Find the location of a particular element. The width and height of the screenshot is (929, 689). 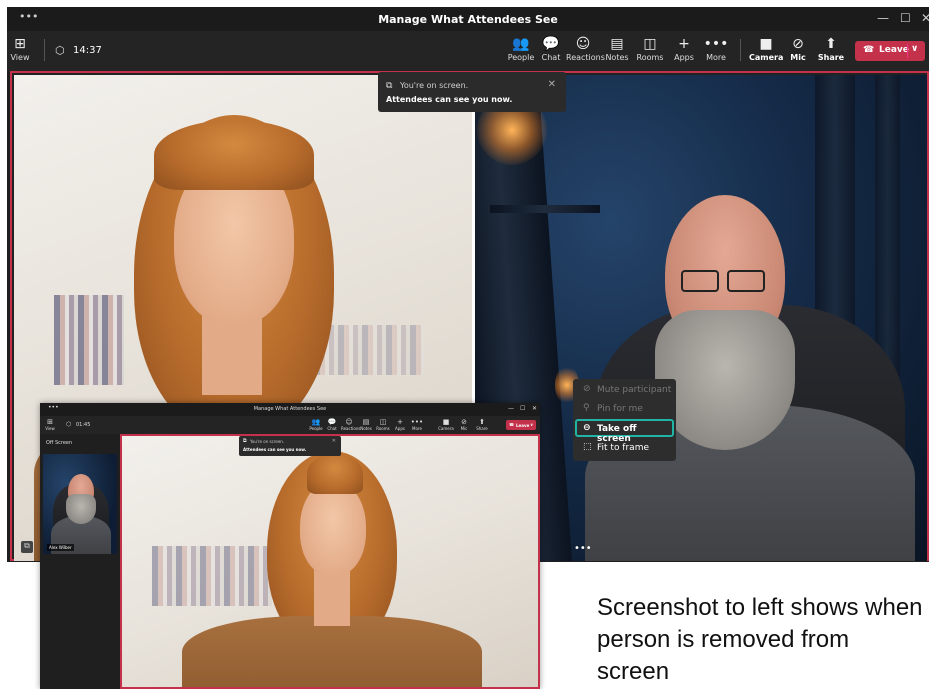

glasses-left is located at coordinates (700, 281).